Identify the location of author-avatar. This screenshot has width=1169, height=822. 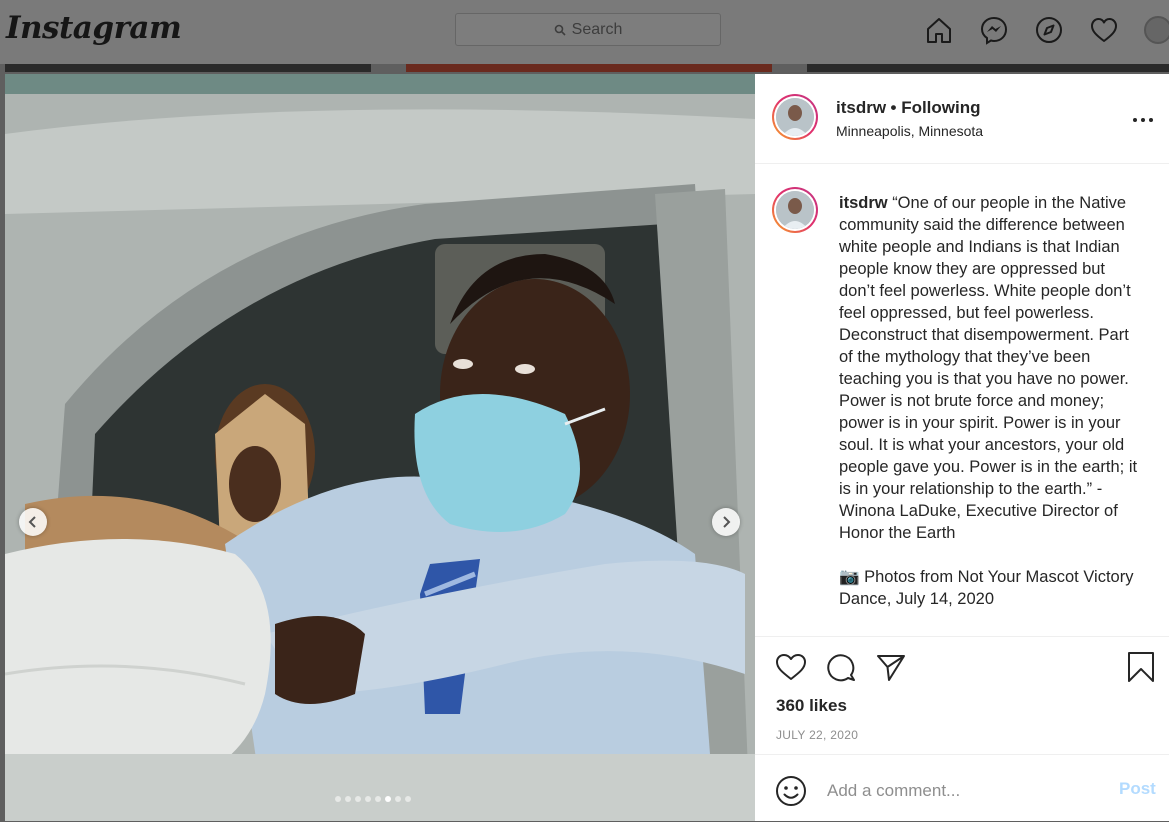
(795, 117).